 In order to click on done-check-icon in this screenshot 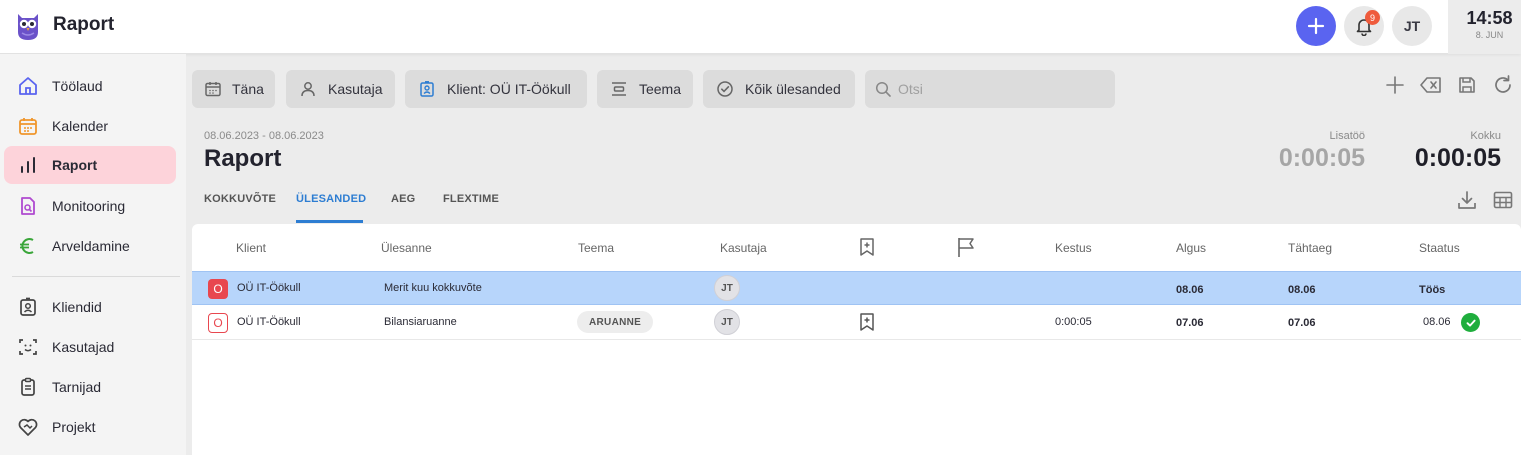, I will do `click(1470, 322)`.